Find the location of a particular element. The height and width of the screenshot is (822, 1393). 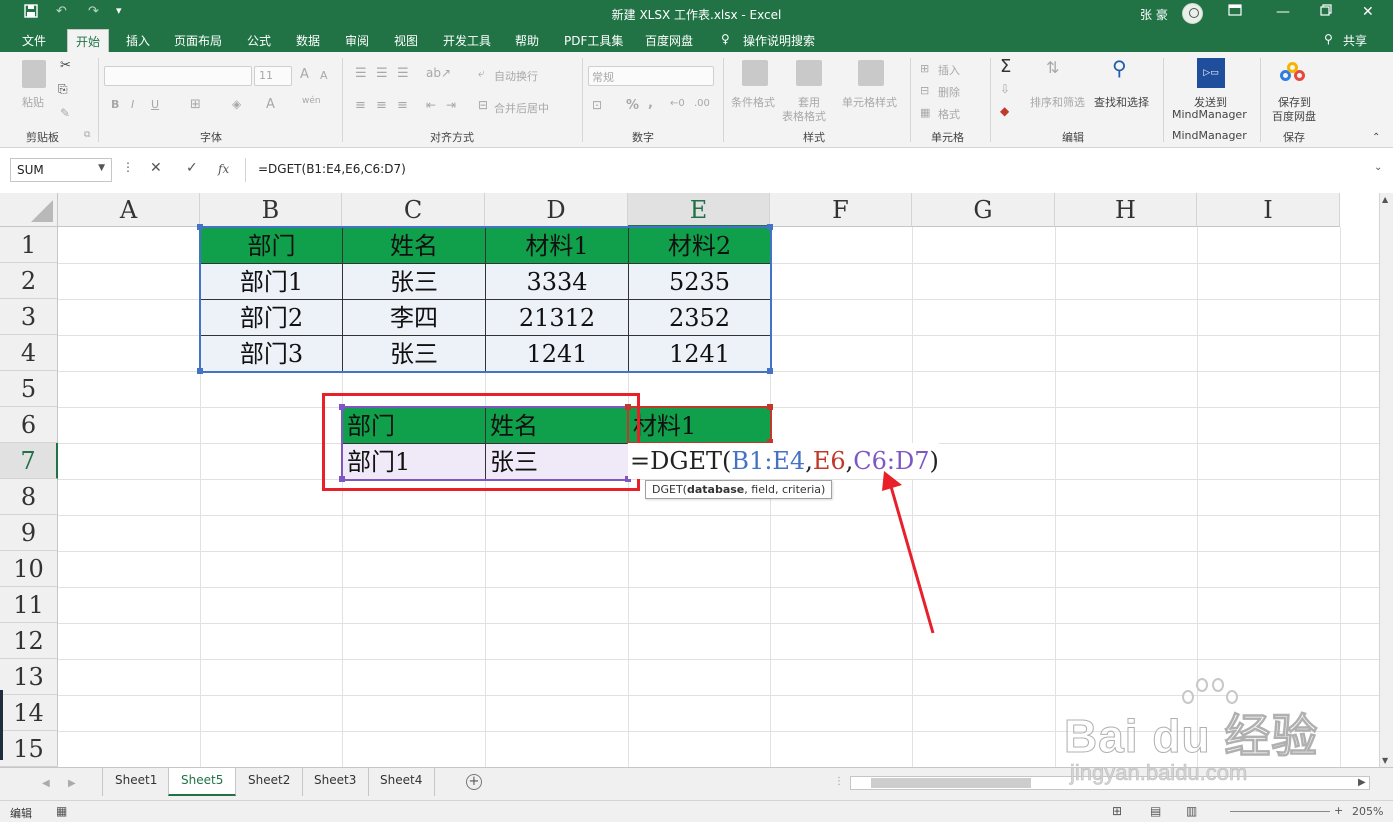

sheet-tab-sheet2: Sheet2 is located at coordinates (270, 782).